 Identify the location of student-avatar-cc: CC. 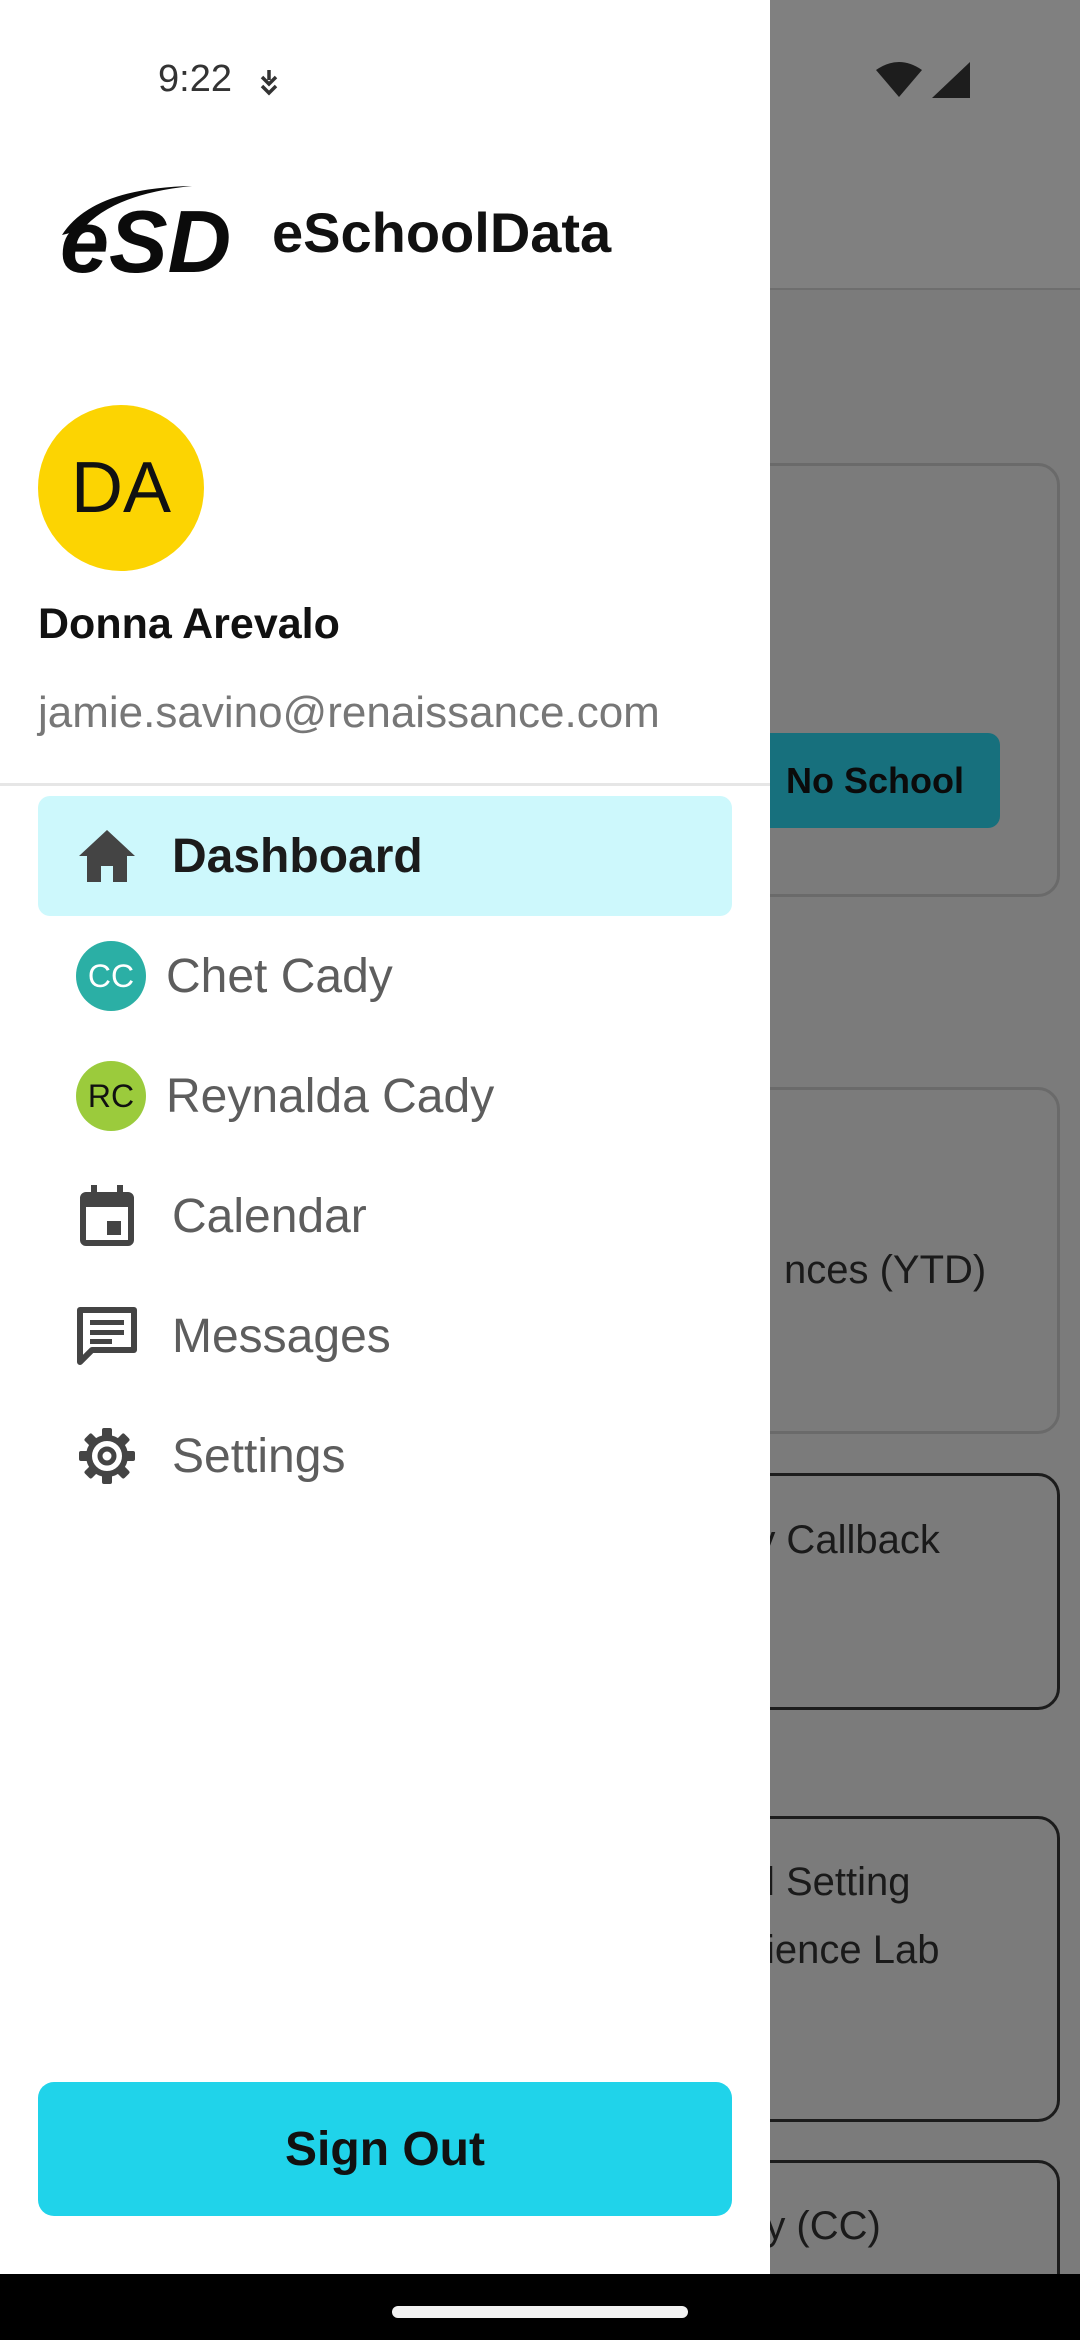
(111, 976).